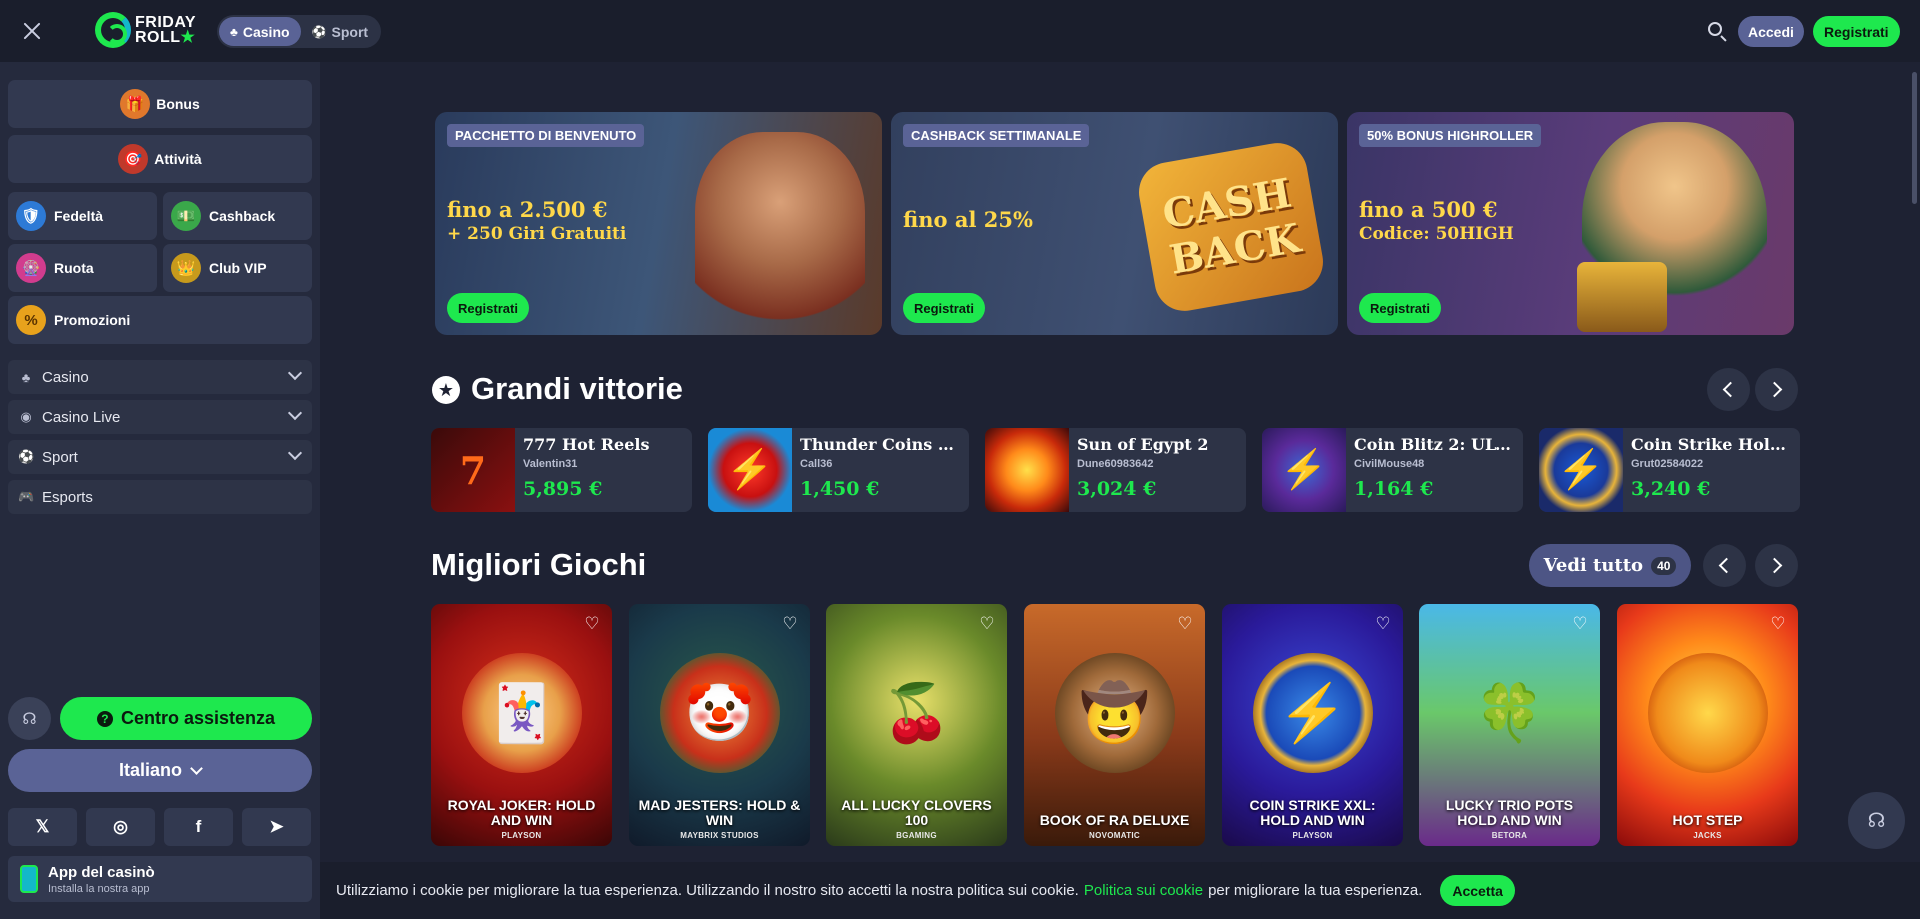 This screenshot has width=1920, height=919. What do you see at coordinates (198, 718) in the screenshot?
I see `help-center-label: Centro assistenza` at bounding box center [198, 718].